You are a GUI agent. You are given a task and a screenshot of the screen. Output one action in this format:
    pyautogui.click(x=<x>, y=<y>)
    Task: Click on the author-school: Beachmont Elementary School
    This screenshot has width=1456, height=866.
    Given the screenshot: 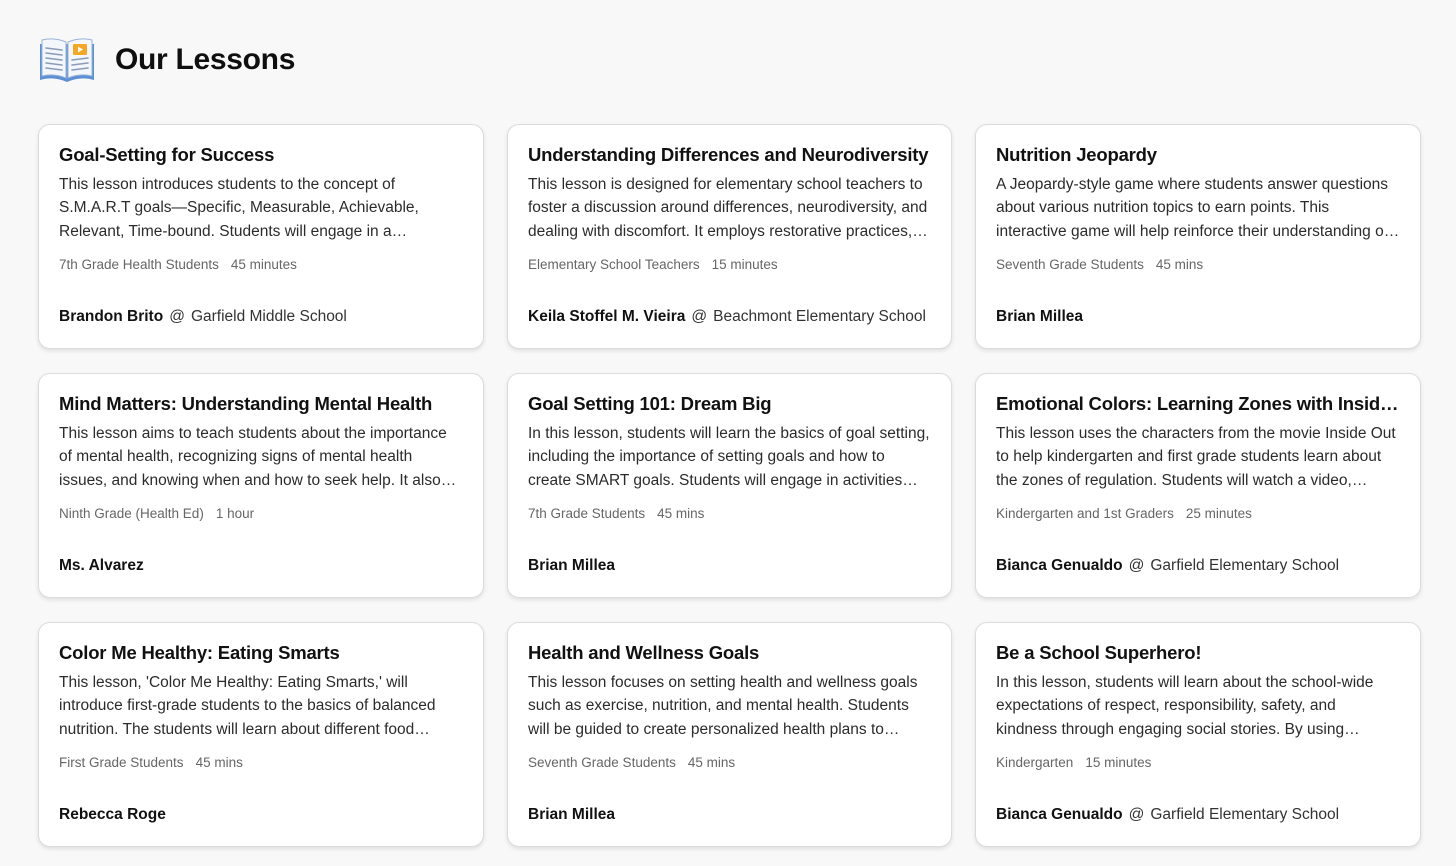 What is the action you would take?
    pyautogui.click(x=819, y=317)
    